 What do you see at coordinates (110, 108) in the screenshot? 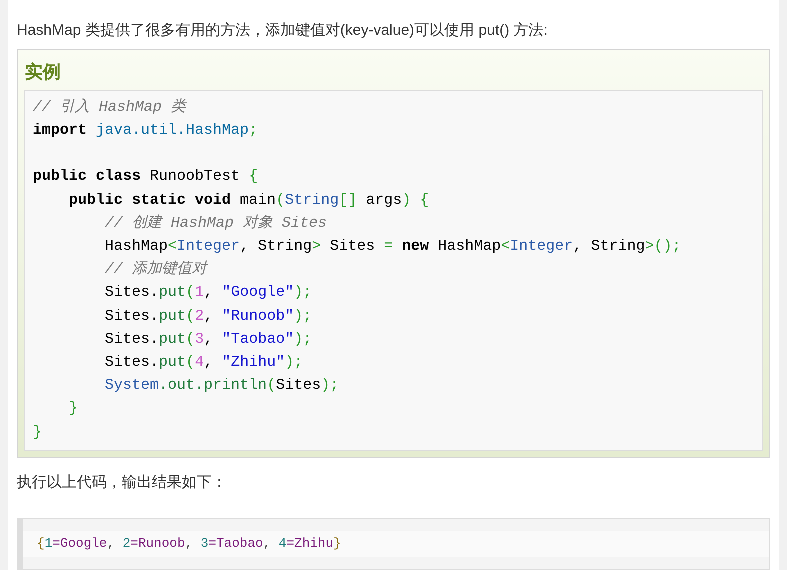
I see `code-line: // 引入 HashMap 类` at bounding box center [110, 108].